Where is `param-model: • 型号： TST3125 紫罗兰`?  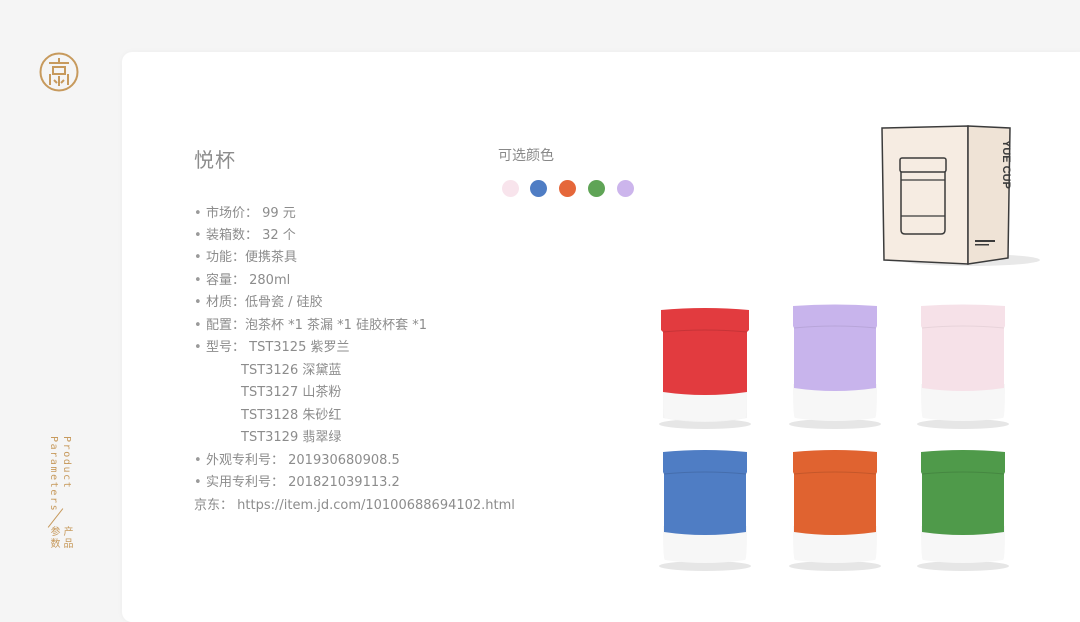 param-model: • 型号： TST3125 紫罗兰 is located at coordinates (272, 347).